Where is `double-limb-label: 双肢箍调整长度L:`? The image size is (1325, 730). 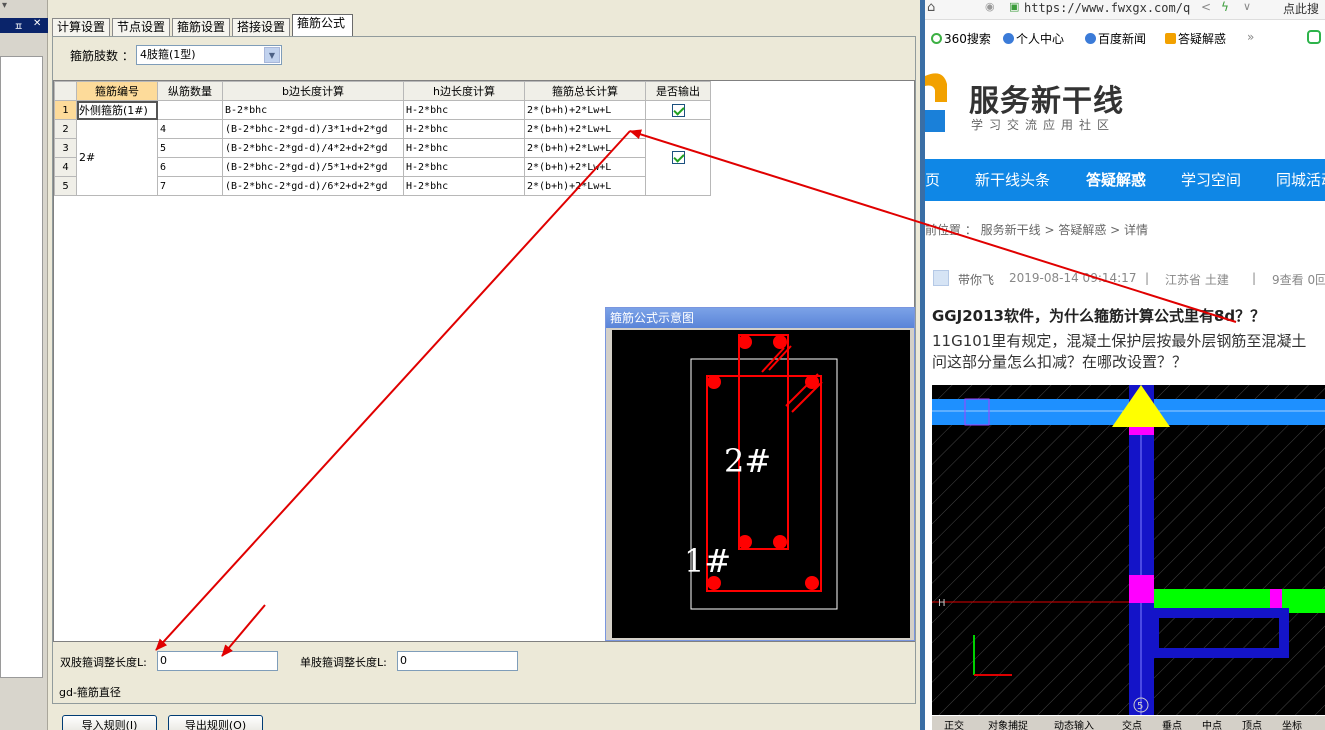
double-limb-label: 双肢箍调整长度L: is located at coordinates (103, 662).